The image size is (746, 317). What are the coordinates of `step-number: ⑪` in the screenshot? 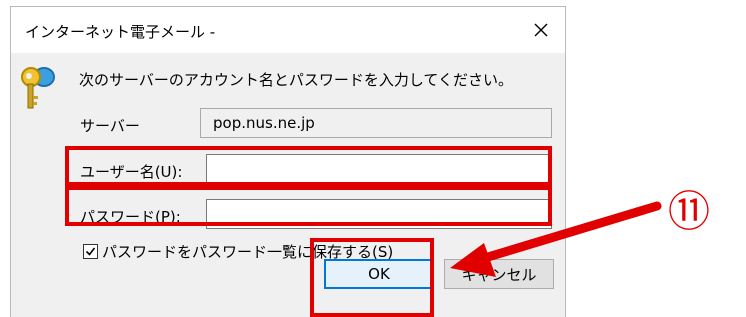 It's located at (689, 211).